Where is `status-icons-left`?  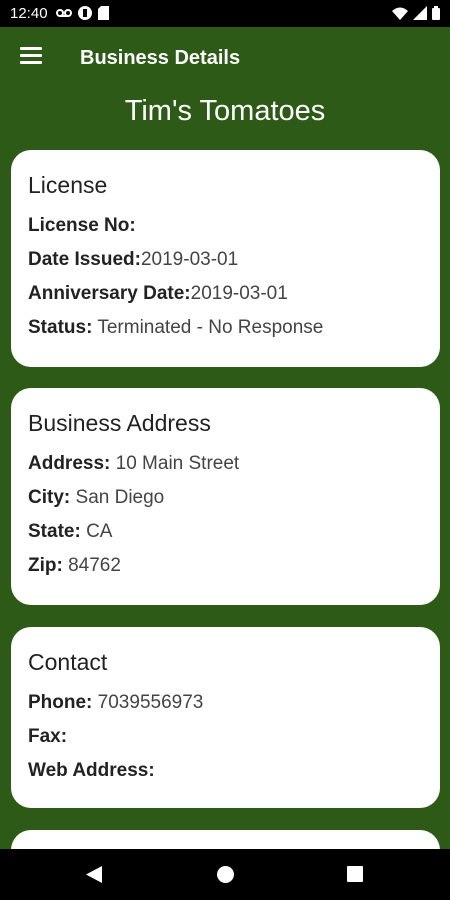 status-icons-left is located at coordinates (82, 13).